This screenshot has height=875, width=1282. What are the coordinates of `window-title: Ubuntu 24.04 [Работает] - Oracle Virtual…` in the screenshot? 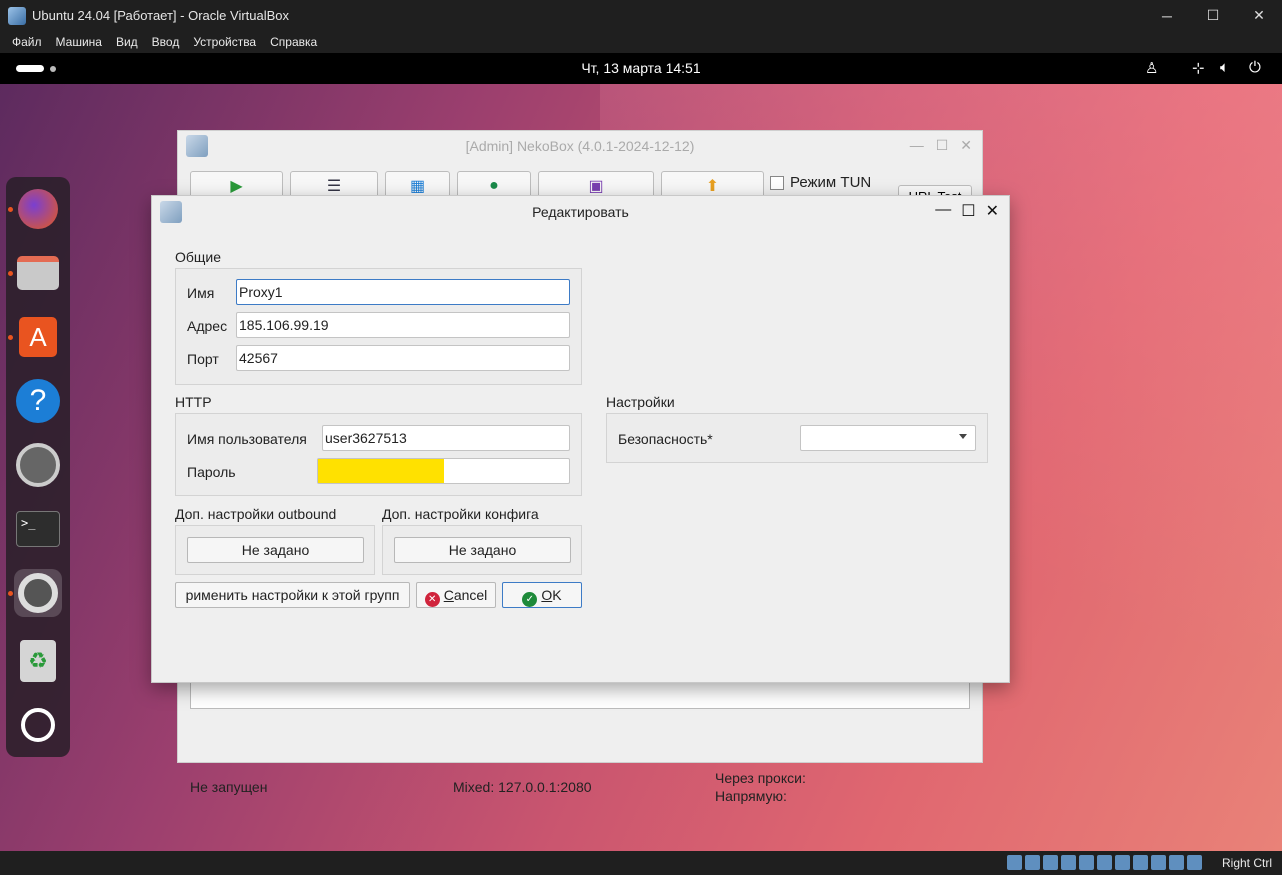 It's located at (161, 15).